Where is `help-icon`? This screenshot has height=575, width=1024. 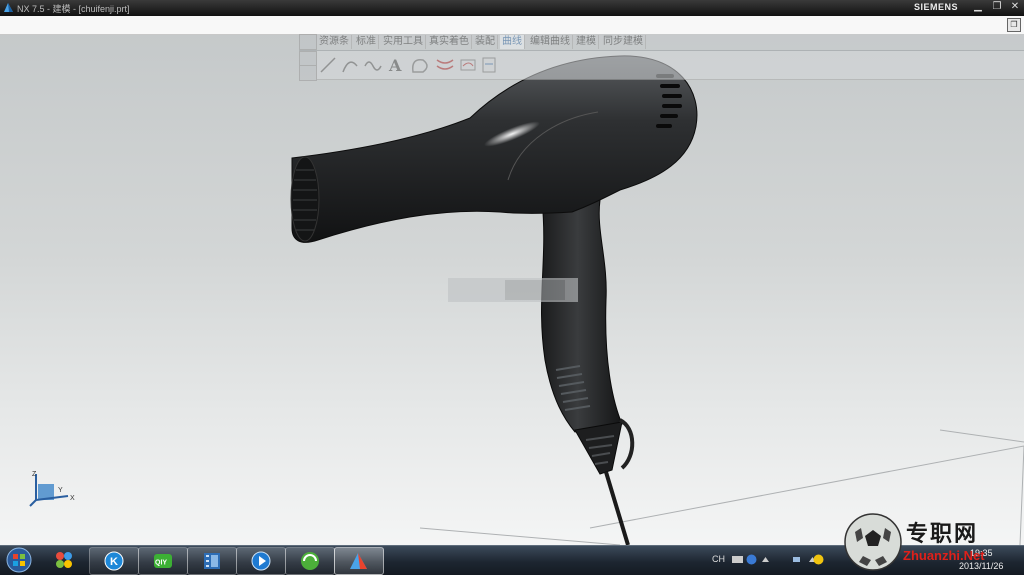 help-icon is located at coordinates (751, 559).